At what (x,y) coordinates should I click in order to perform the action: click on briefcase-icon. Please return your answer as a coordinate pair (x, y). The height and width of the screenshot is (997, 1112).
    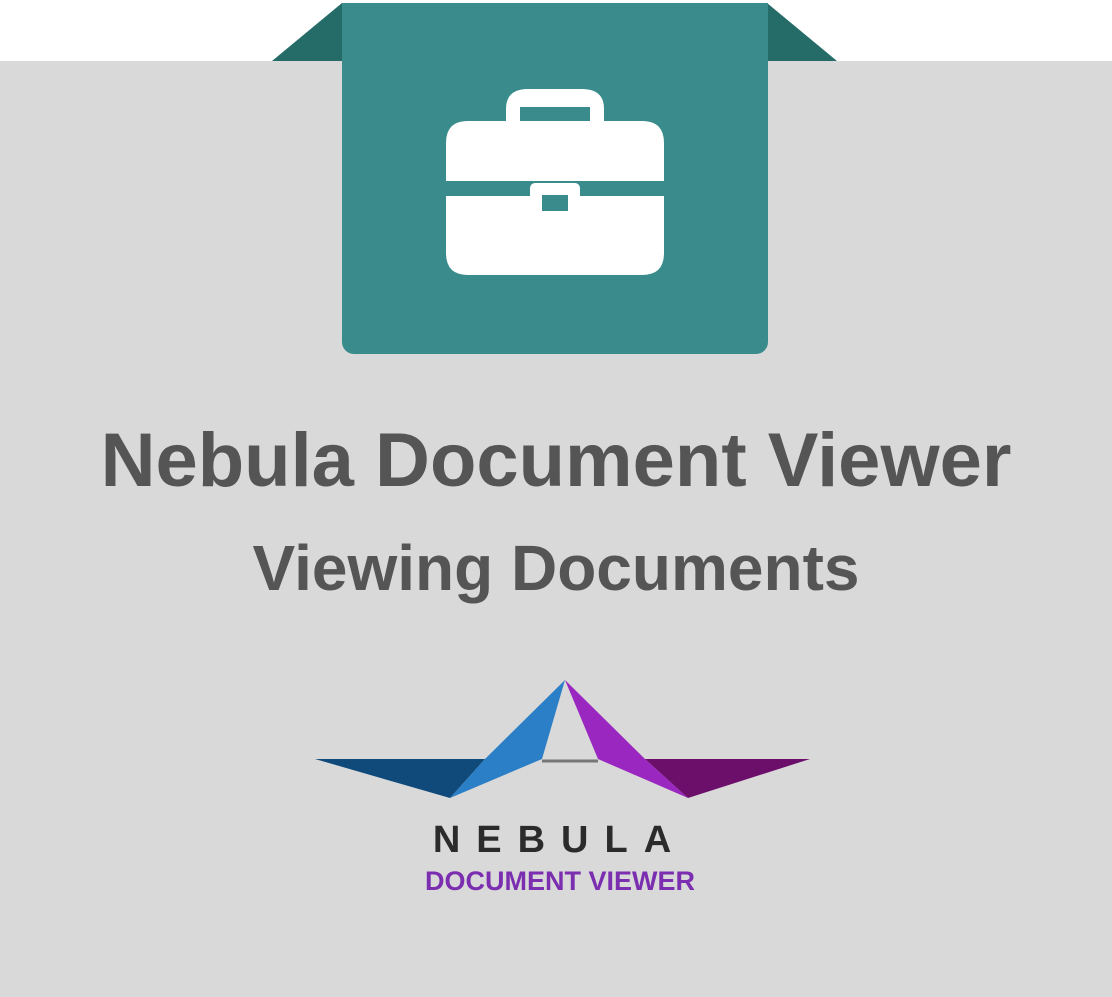
    Looking at the image, I should click on (555, 182).